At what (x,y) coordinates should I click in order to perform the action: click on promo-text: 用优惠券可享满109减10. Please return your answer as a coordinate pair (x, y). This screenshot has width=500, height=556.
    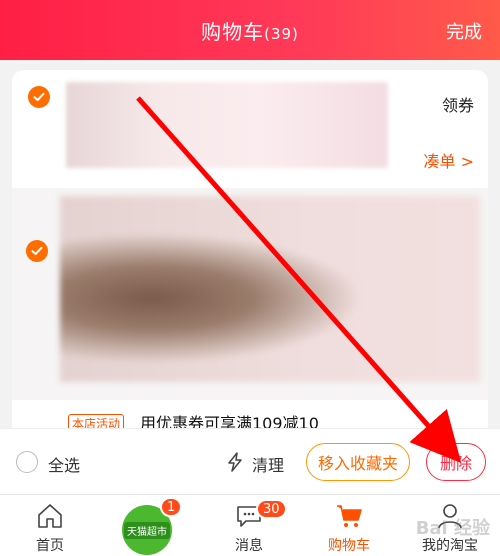
    Looking at the image, I should click on (229, 421).